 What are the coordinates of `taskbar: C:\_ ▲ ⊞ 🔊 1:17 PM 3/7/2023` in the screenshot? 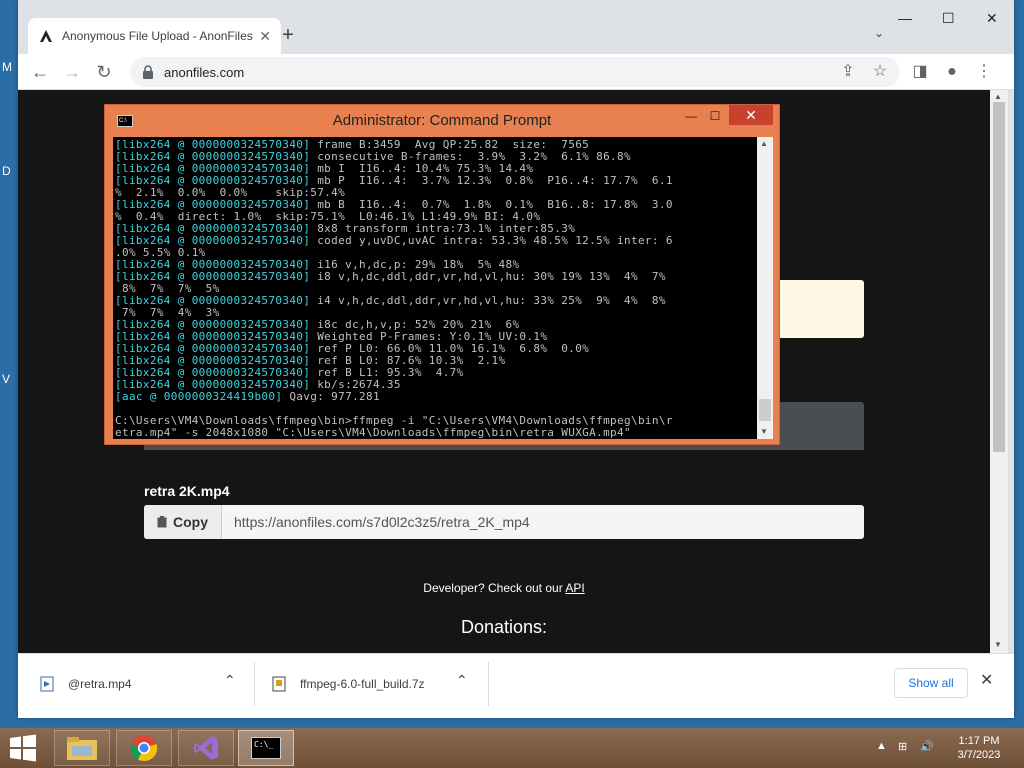 It's located at (512, 748).